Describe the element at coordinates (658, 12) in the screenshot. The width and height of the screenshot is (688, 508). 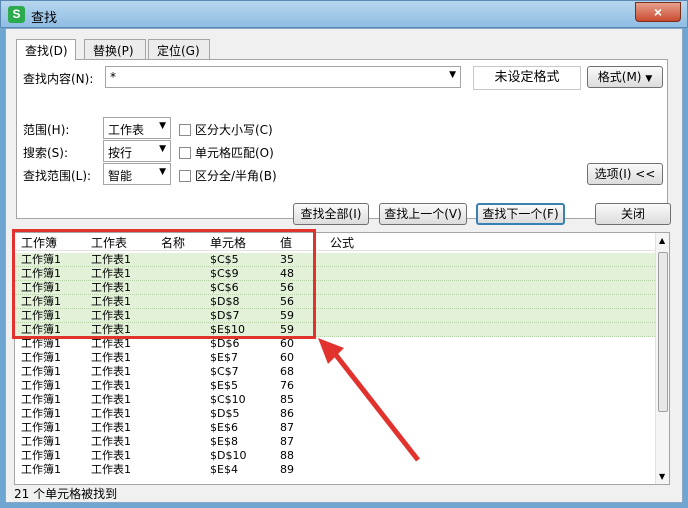
I see `window-close-button: ×` at that location.